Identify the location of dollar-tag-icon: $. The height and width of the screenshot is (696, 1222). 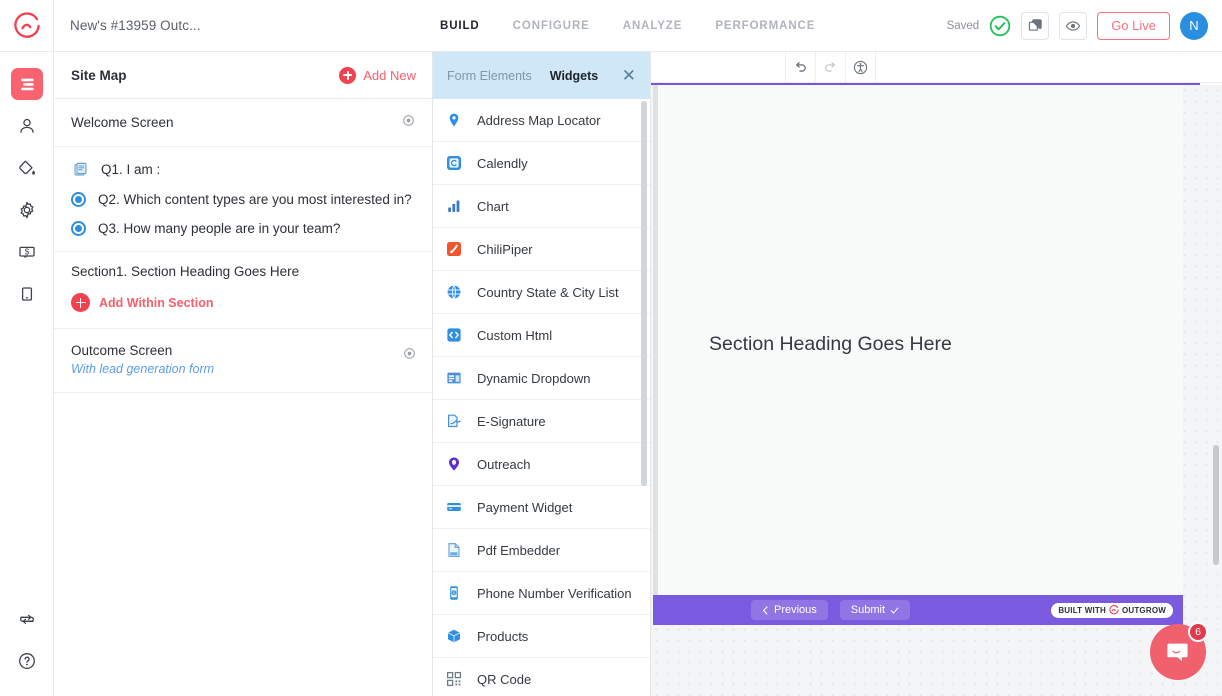
(27, 252).